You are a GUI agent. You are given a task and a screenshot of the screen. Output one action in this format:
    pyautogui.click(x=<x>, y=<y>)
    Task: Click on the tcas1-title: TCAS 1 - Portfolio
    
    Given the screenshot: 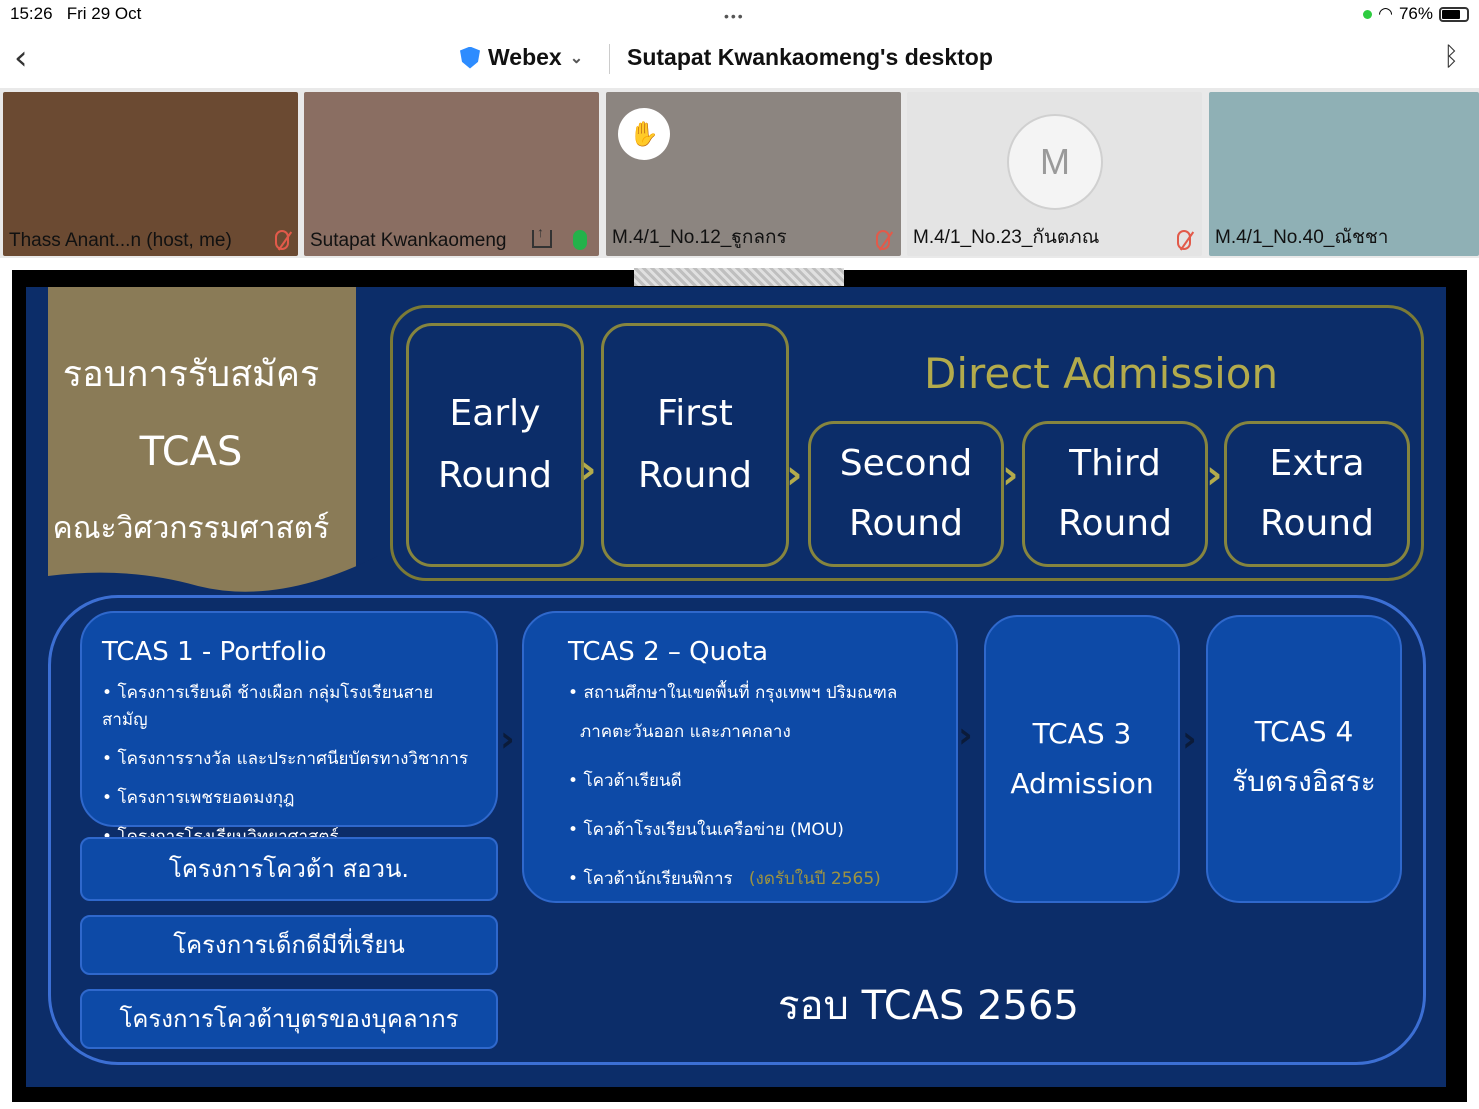 What is the action you would take?
    pyautogui.click(x=214, y=652)
    